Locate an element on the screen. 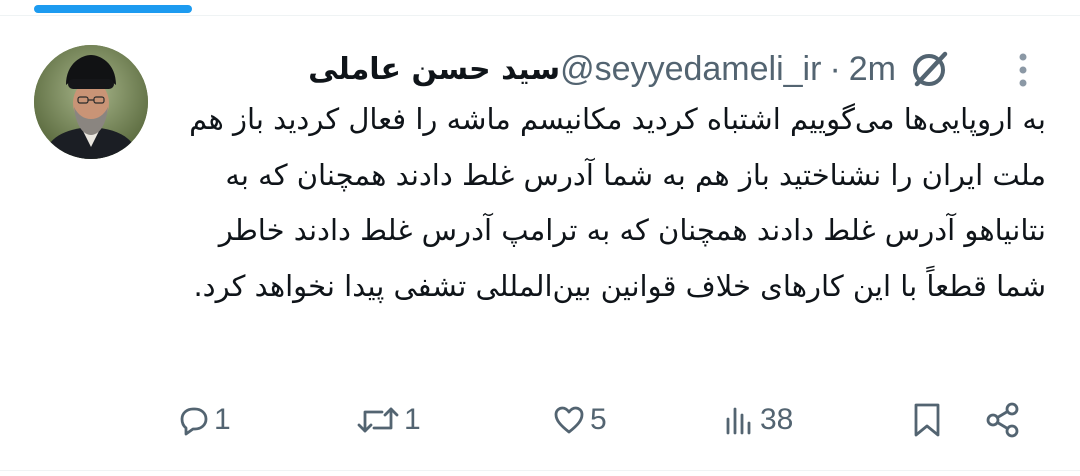 The image size is (1080, 476). retweet-count: 1 is located at coordinates (412, 419).